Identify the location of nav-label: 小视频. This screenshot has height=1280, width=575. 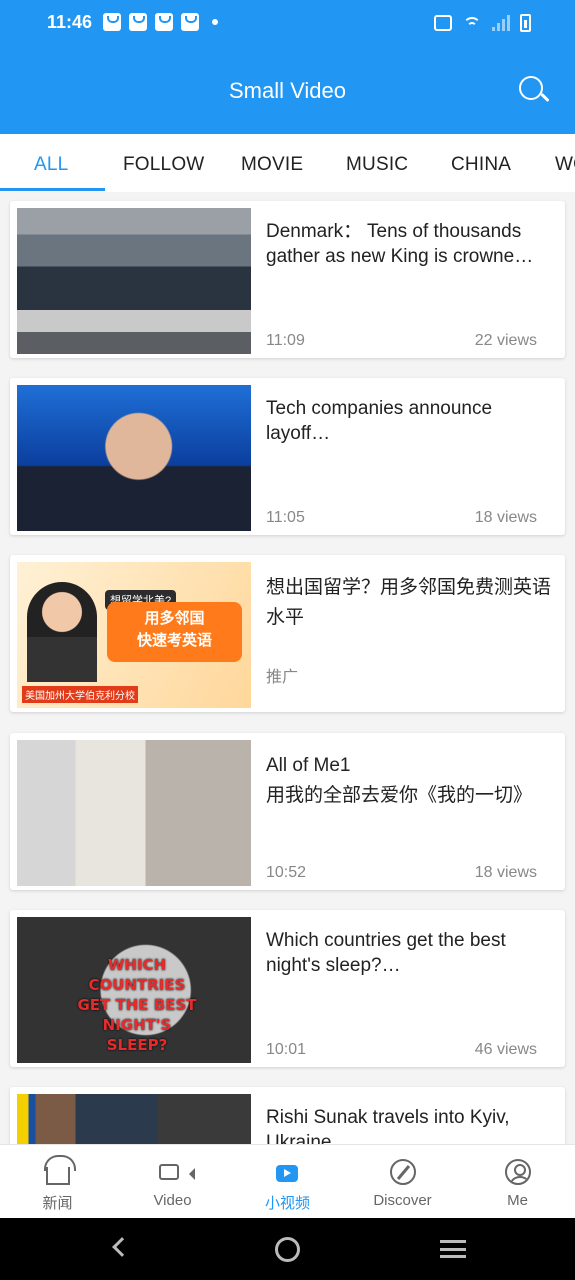
(287, 1203).